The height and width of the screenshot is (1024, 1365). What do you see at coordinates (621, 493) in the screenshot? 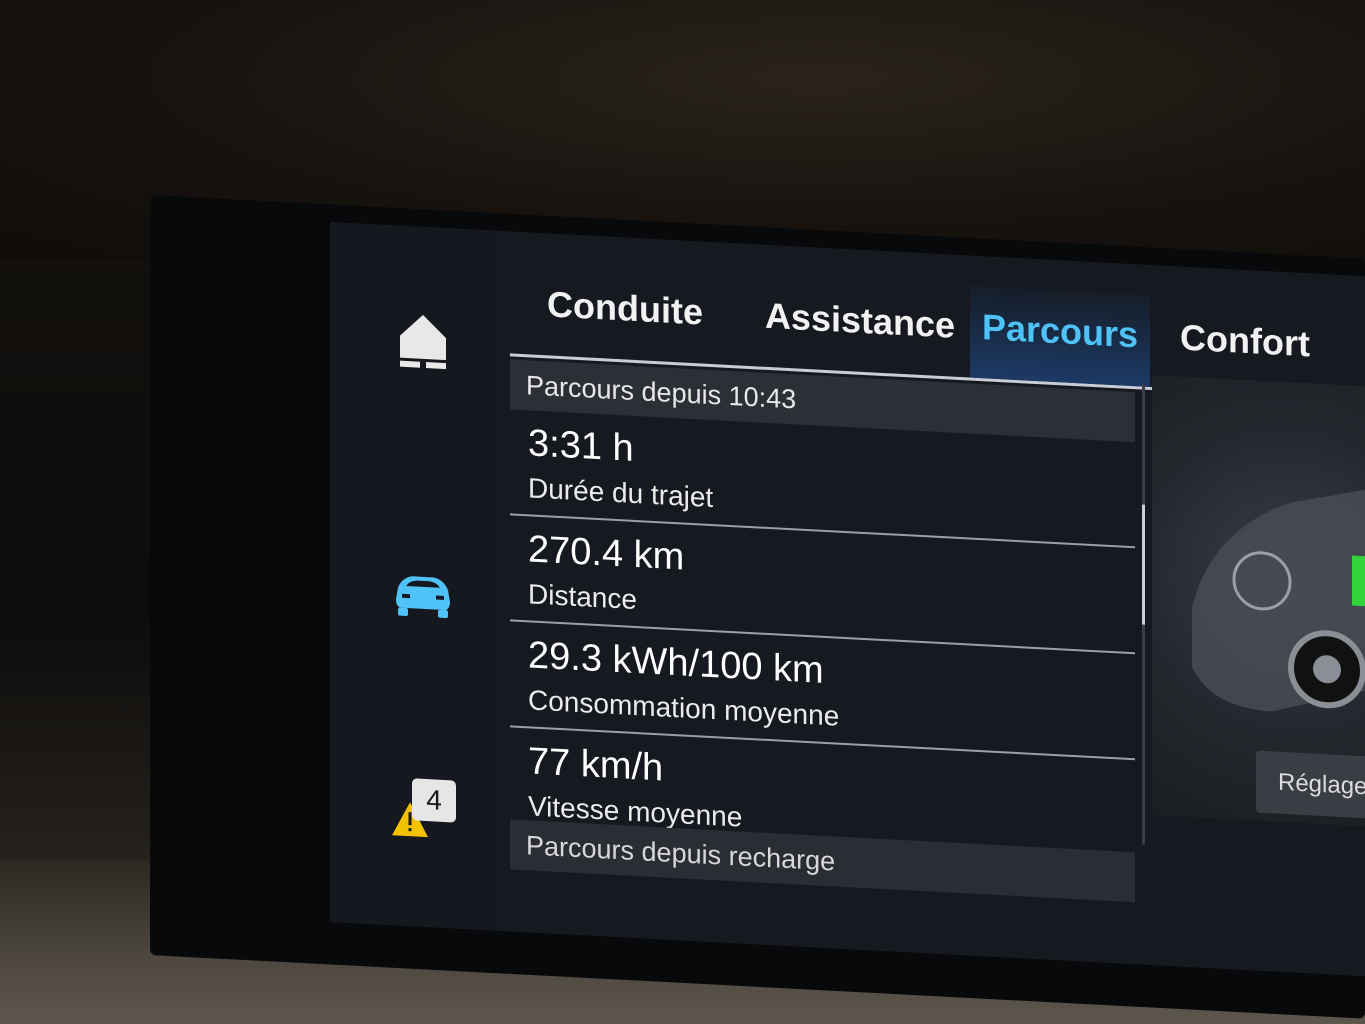
I see `duration-label: Durée du trajet` at bounding box center [621, 493].